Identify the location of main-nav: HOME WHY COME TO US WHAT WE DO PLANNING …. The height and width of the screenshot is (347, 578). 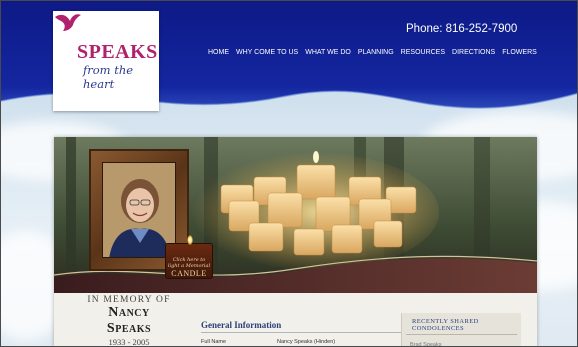
(372, 52).